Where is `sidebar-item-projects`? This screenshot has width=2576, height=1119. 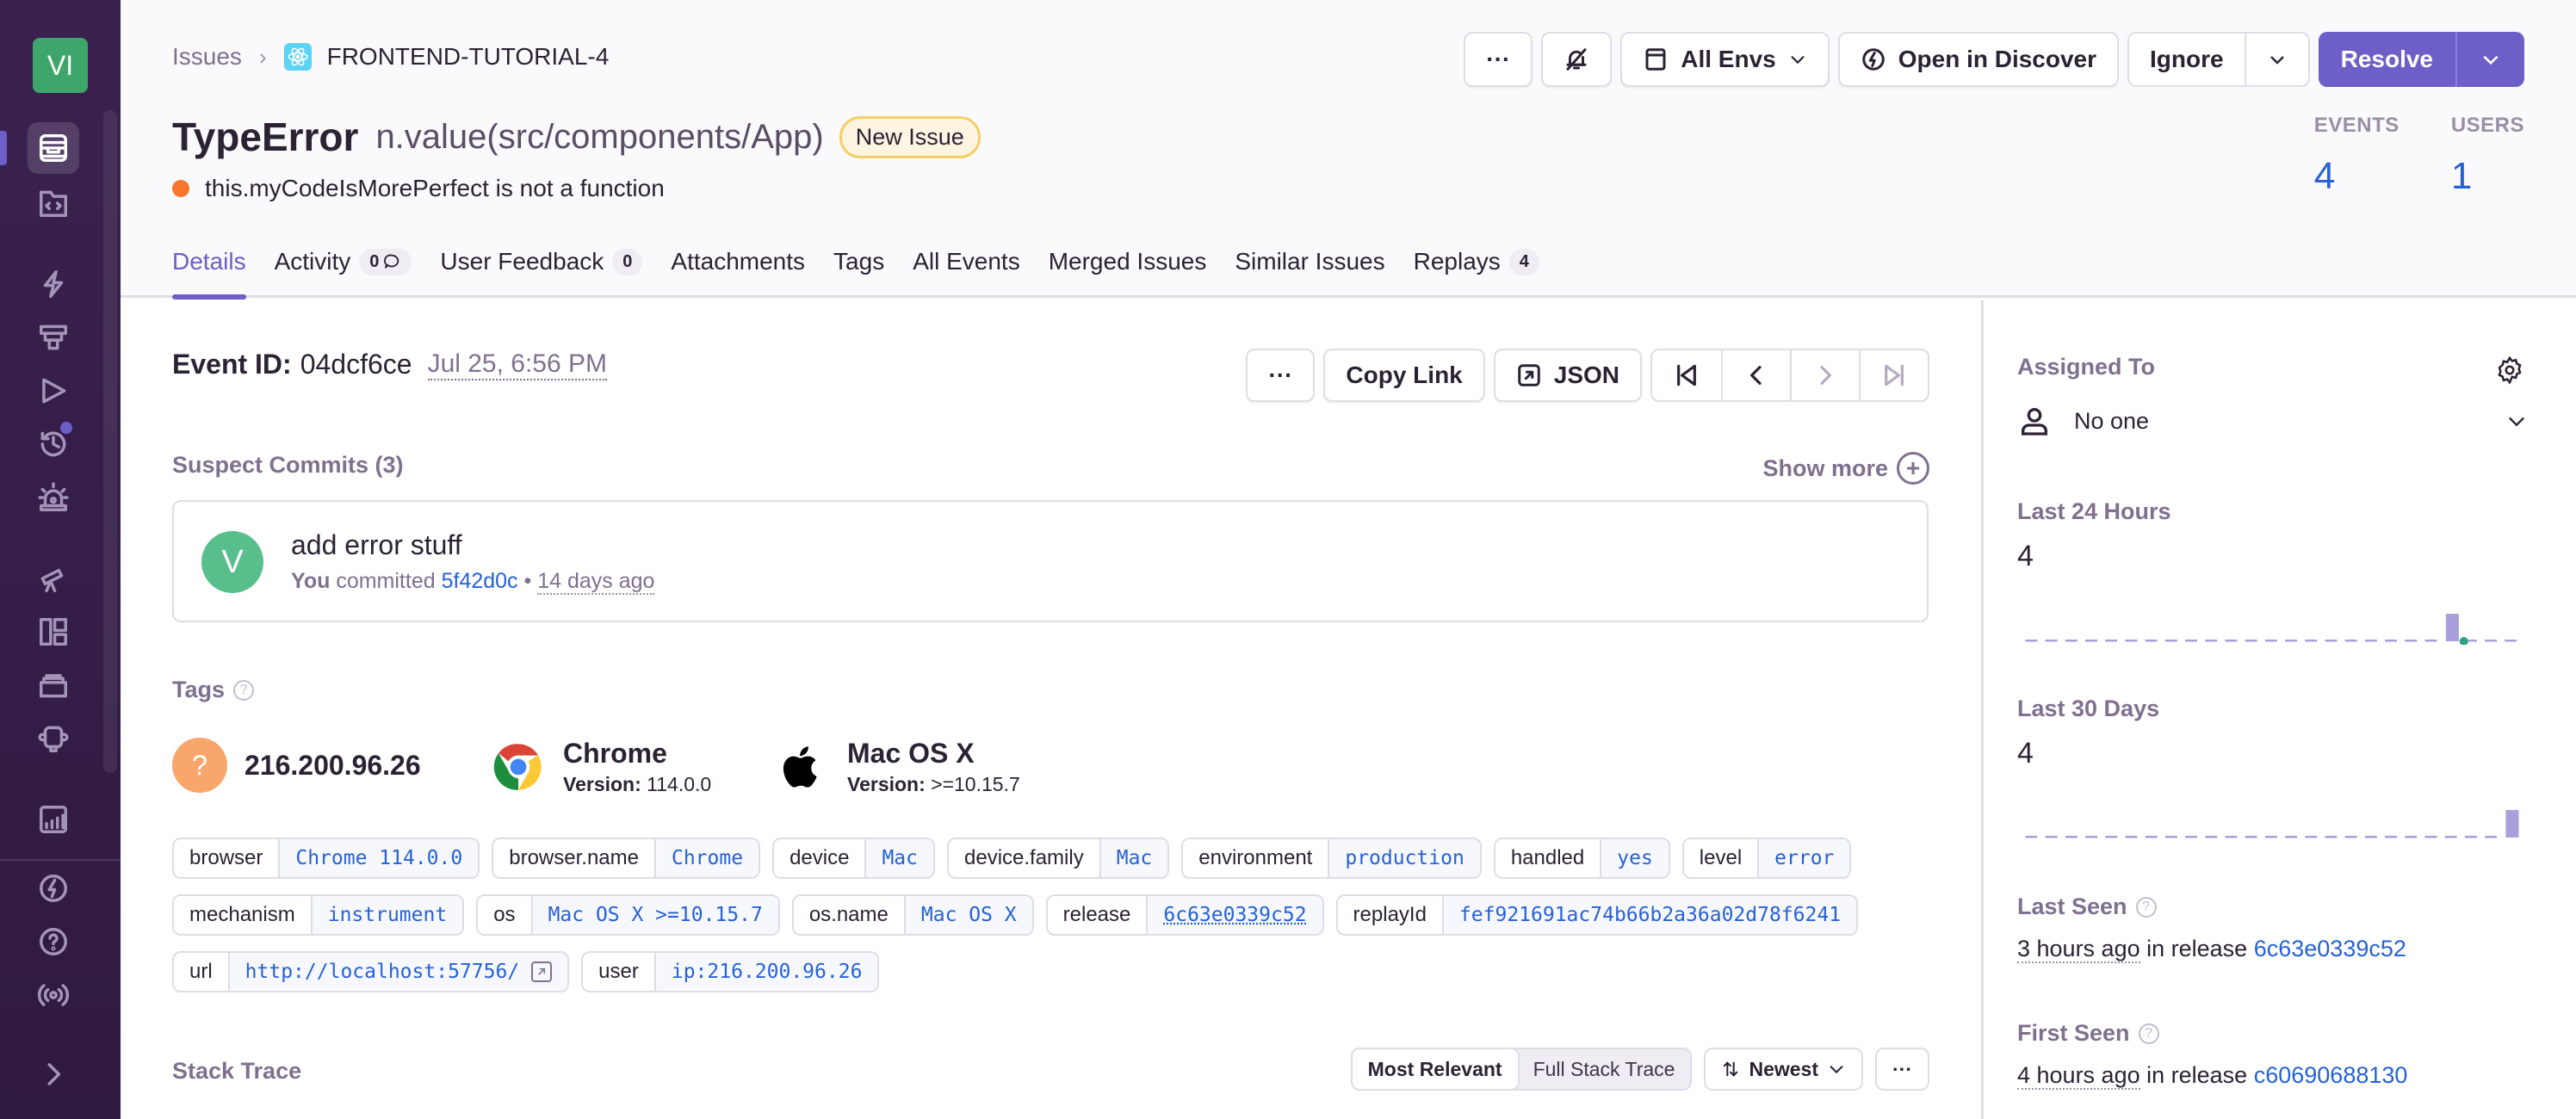 sidebar-item-projects is located at coordinates (53, 203).